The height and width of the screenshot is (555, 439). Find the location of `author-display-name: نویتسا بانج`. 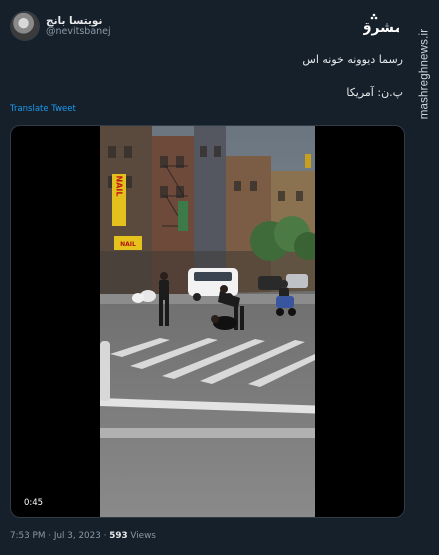

author-display-name: نویتسا بانج is located at coordinates (78, 21).